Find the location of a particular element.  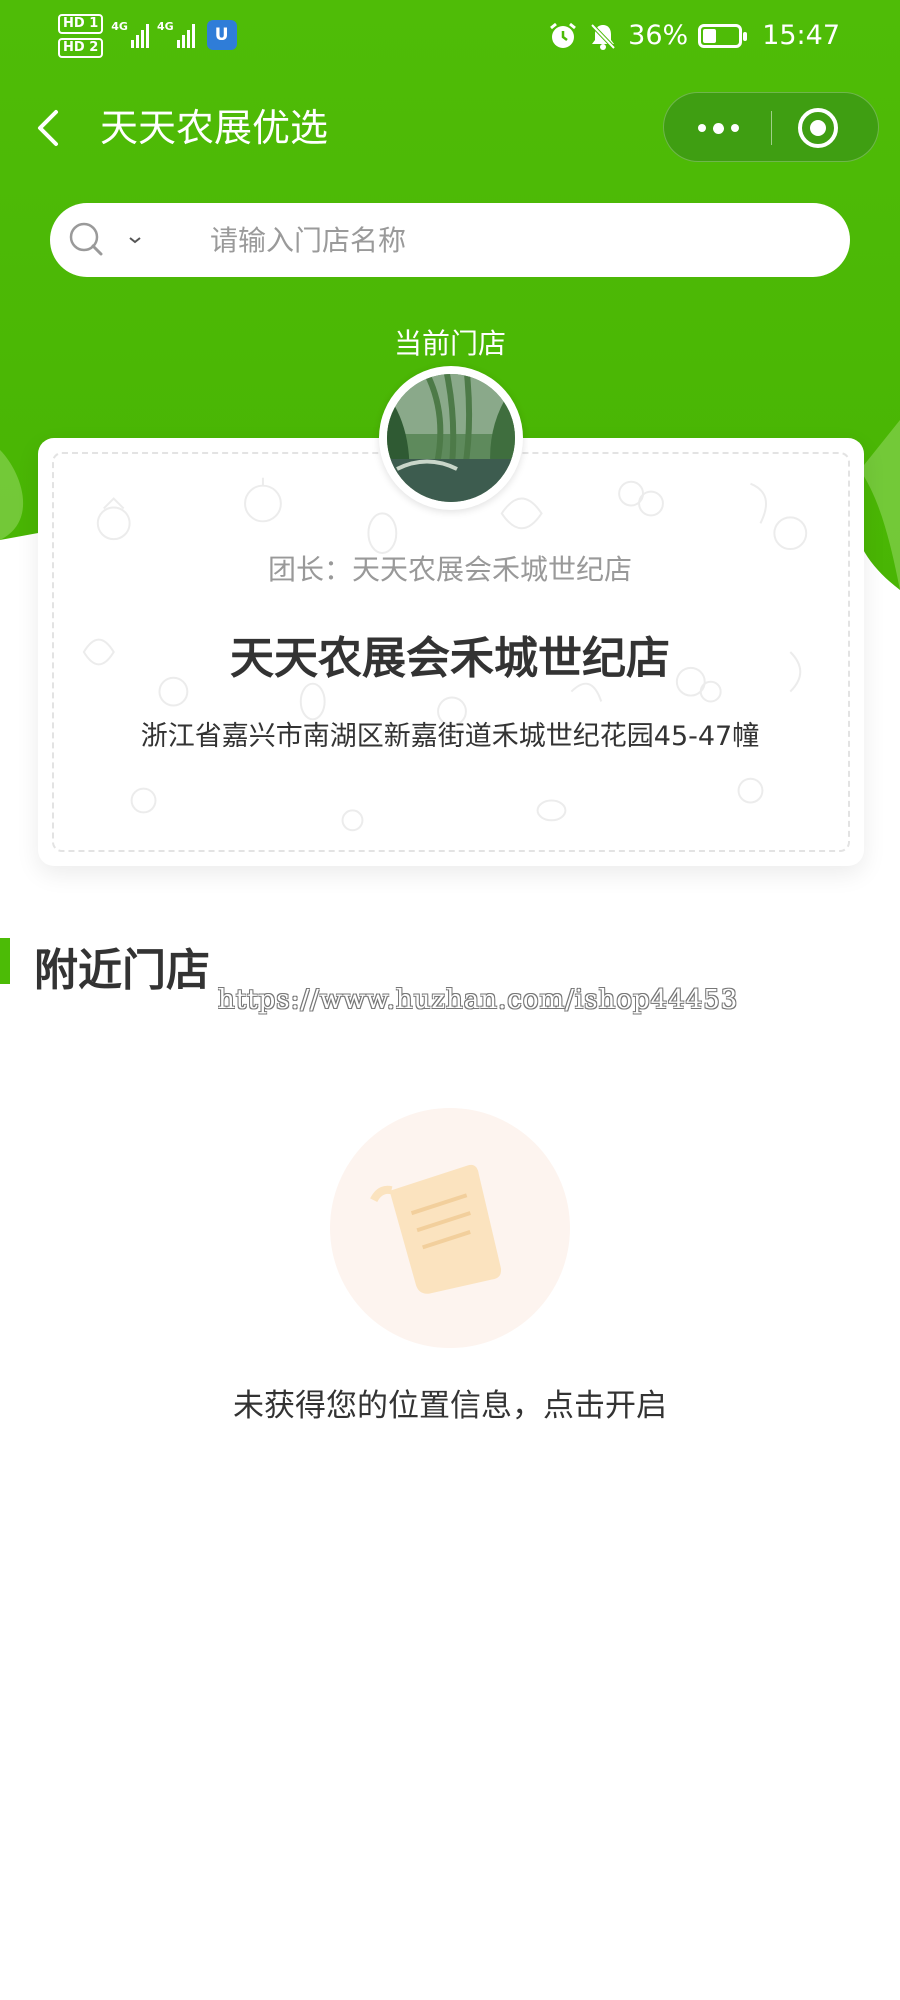

sim-indicators: HD 1 HD 2 is located at coordinates (81, 36).